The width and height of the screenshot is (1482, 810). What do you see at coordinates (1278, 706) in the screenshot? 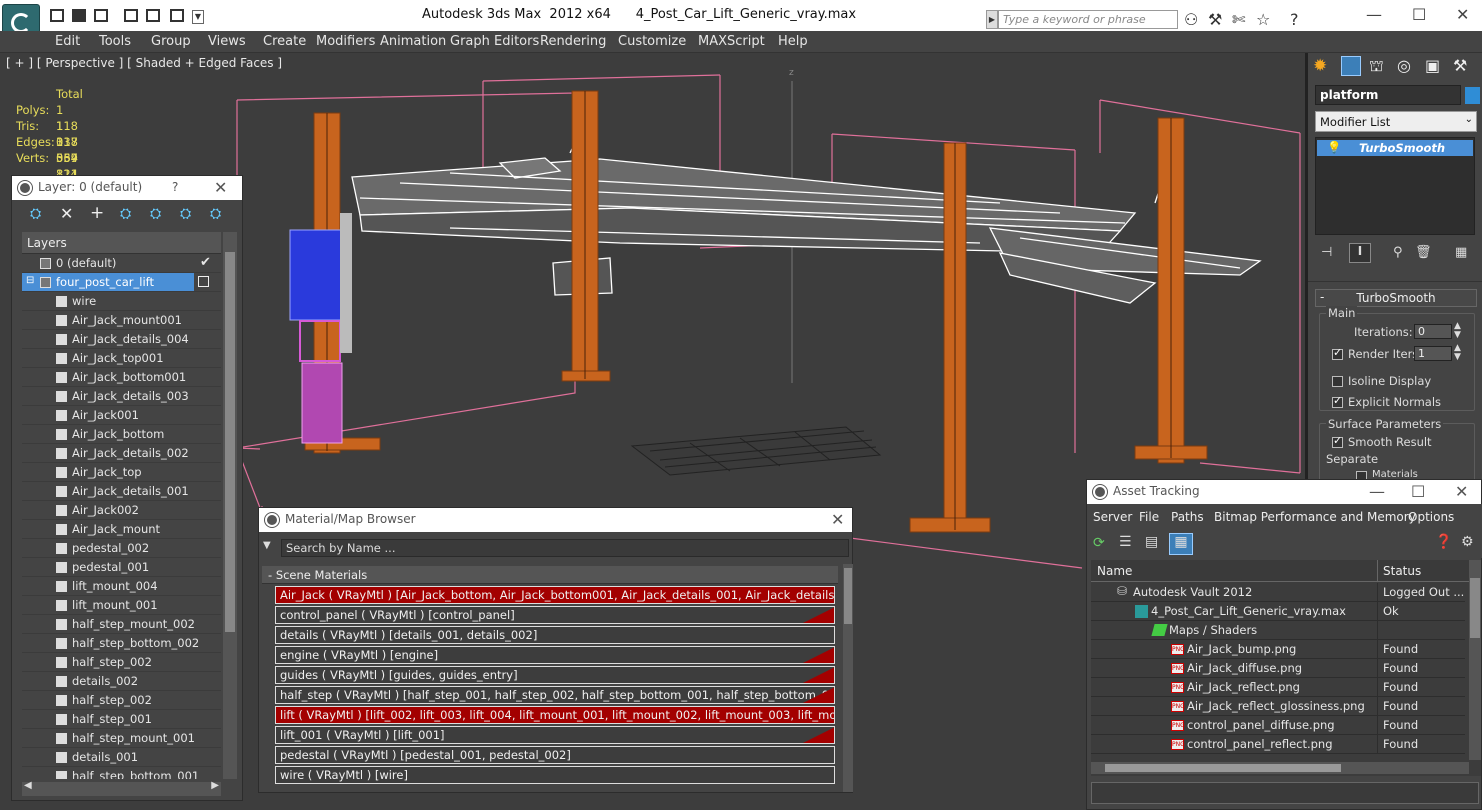
I see `asset-row: PNG Air_Jack_reflect_glossiness.png Found` at bounding box center [1278, 706].